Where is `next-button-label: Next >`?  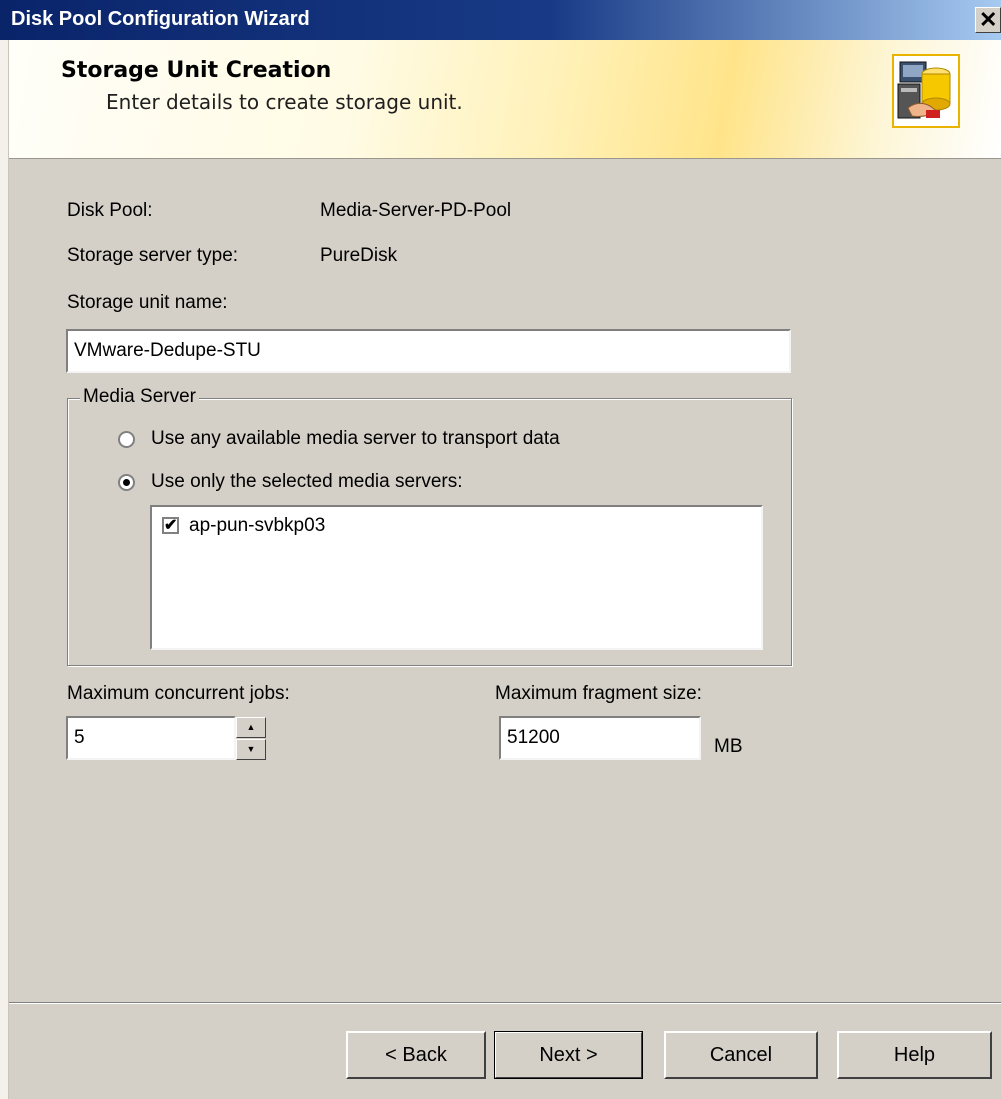
next-button-label: Next > is located at coordinates (568, 1055).